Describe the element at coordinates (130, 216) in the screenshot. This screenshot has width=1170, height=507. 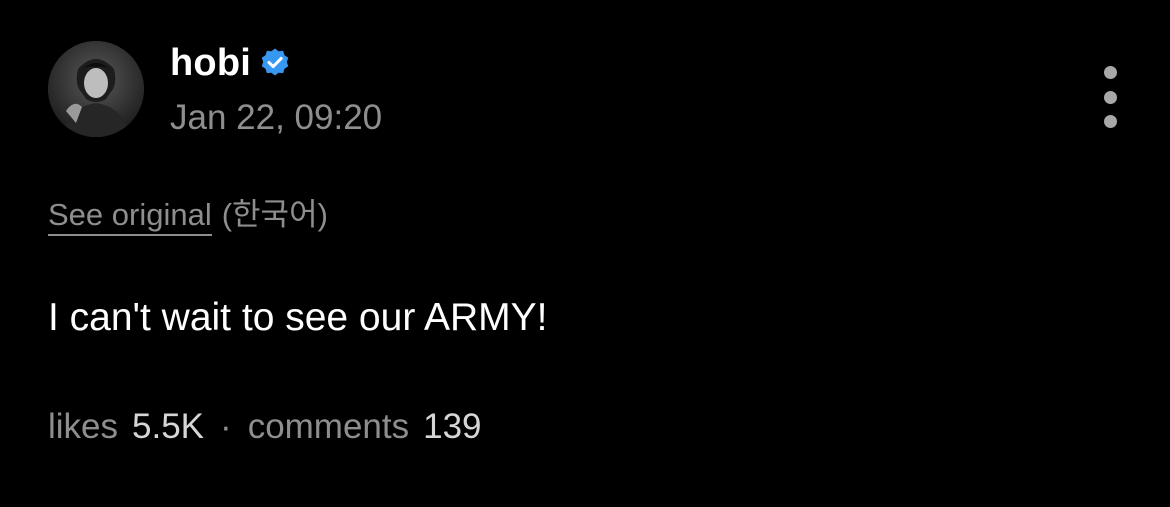
I see `see-original-link: See original` at that location.